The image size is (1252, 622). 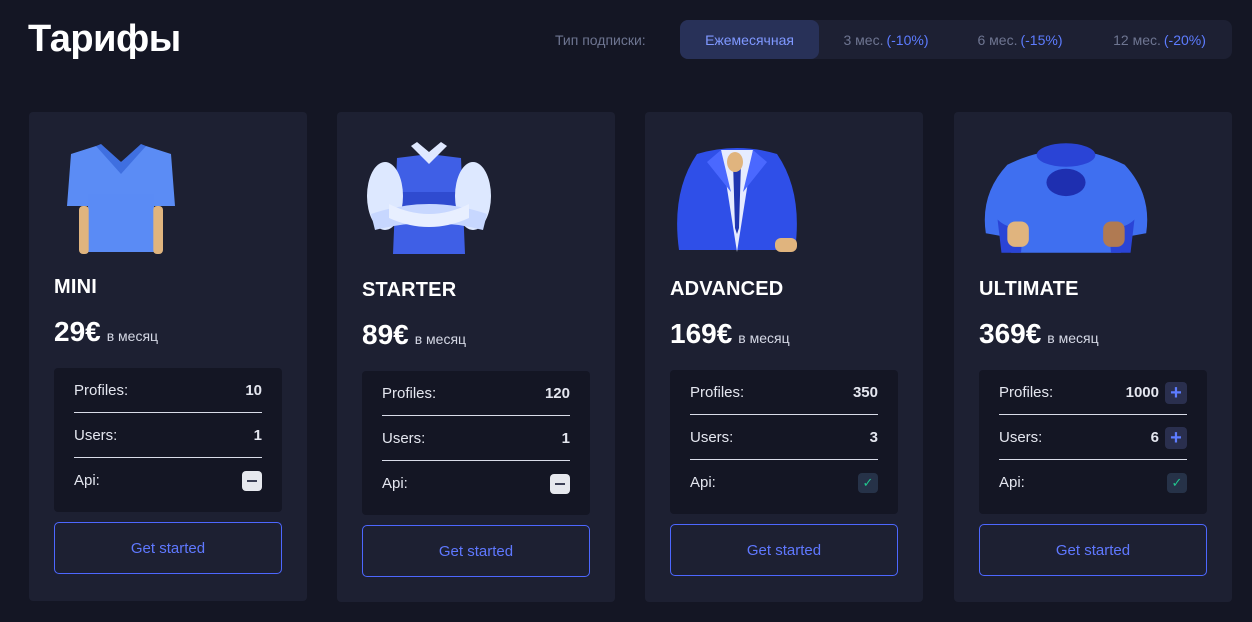 What do you see at coordinates (873, 437) in the screenshot?
I see `feature-value: 3` at bounding box center [873, 437].